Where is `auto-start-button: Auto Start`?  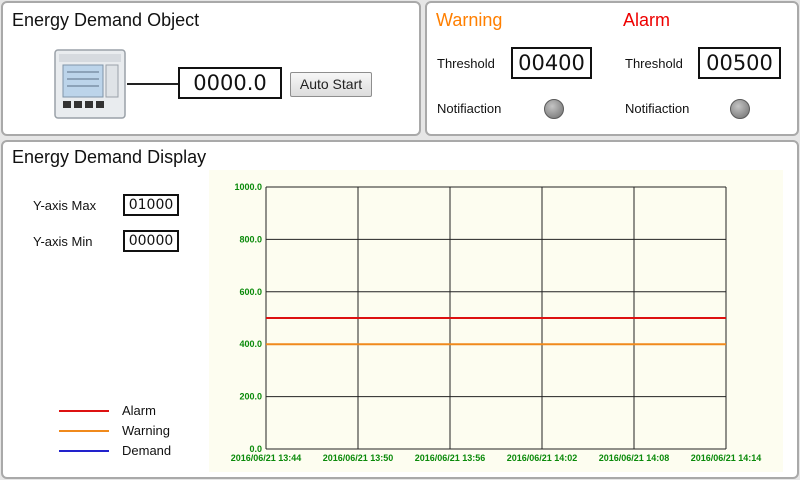 auto-start-button: Auto Start is located at coordinates (331, 84).